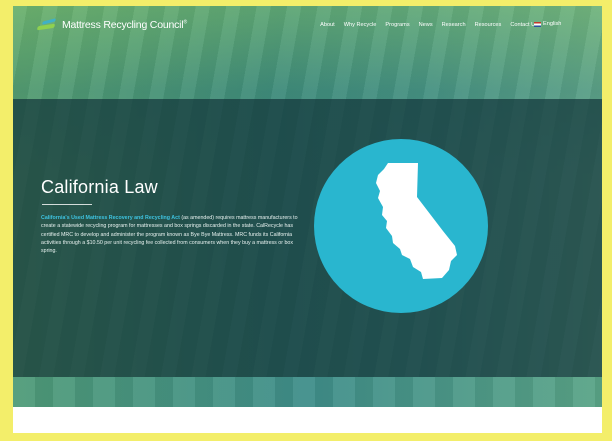 Image resolution: width=612 pixels, height=441 pixels. I want to click on next-section, so click(307, 420).